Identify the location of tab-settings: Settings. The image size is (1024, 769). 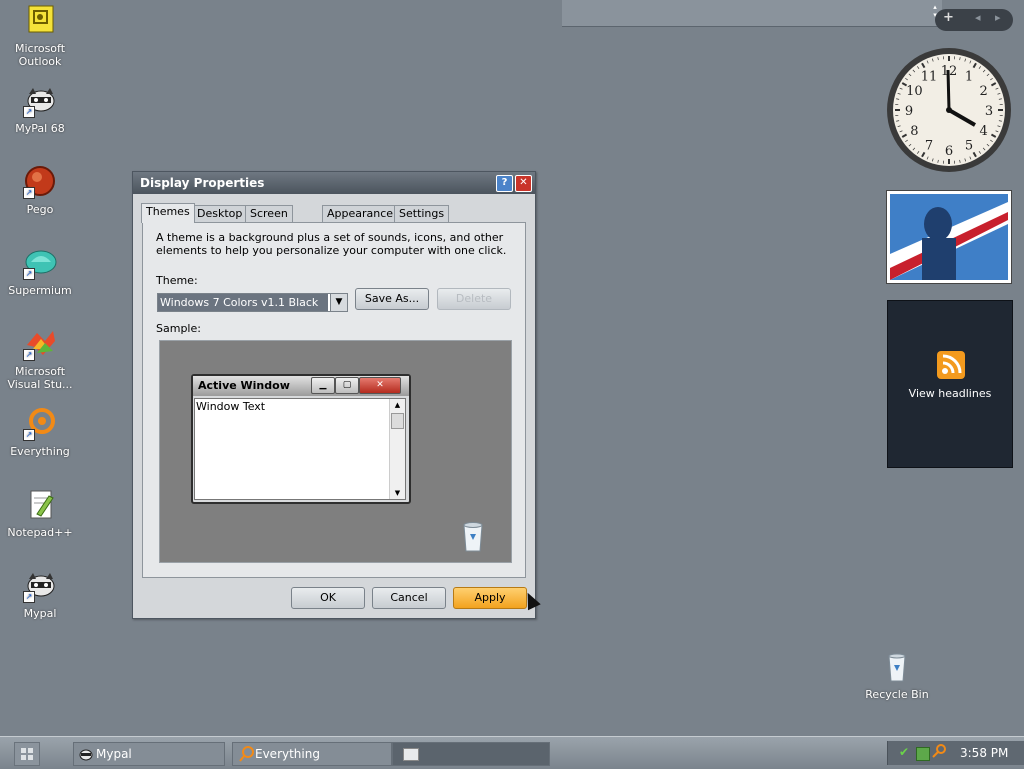
(421, 213).